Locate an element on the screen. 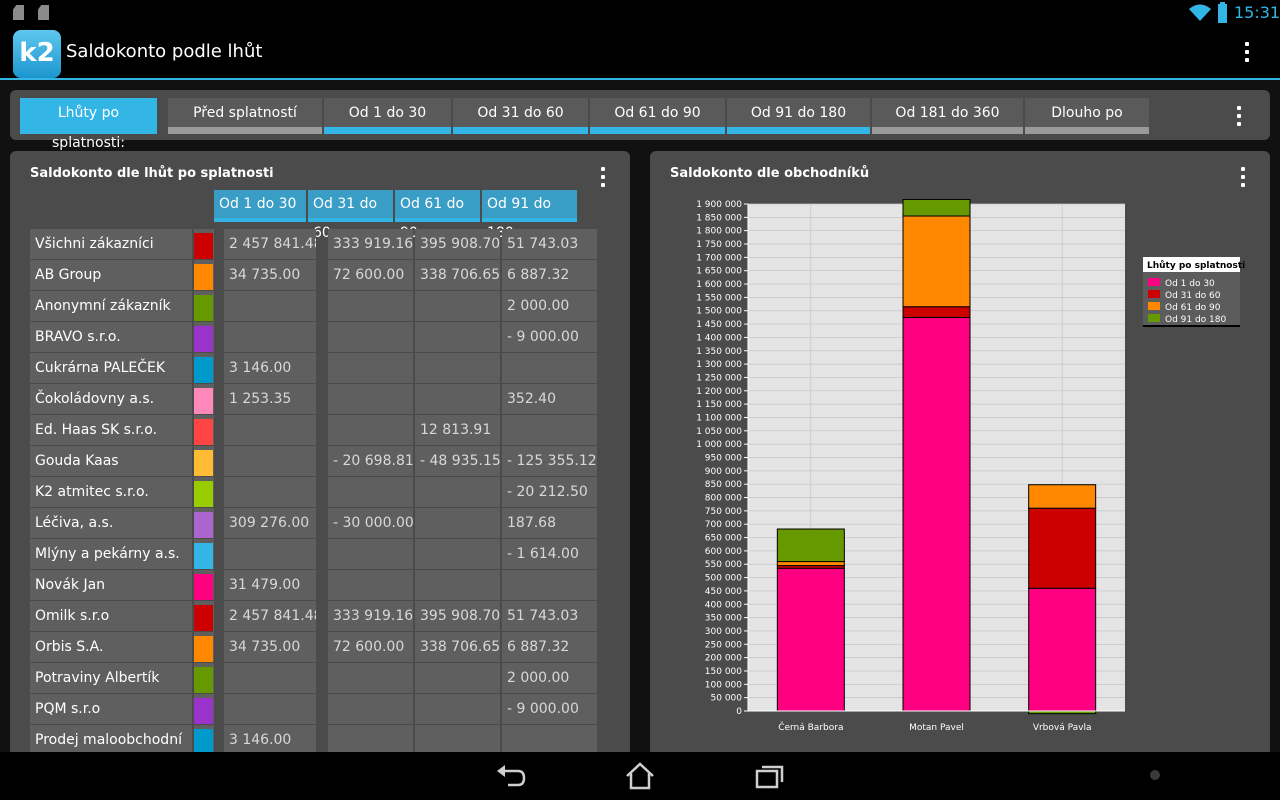 The height and width of the screenshot is (800, 1280). table-row: PQM s.r.o - 9 000.00 is located at coordinates (313, 709).